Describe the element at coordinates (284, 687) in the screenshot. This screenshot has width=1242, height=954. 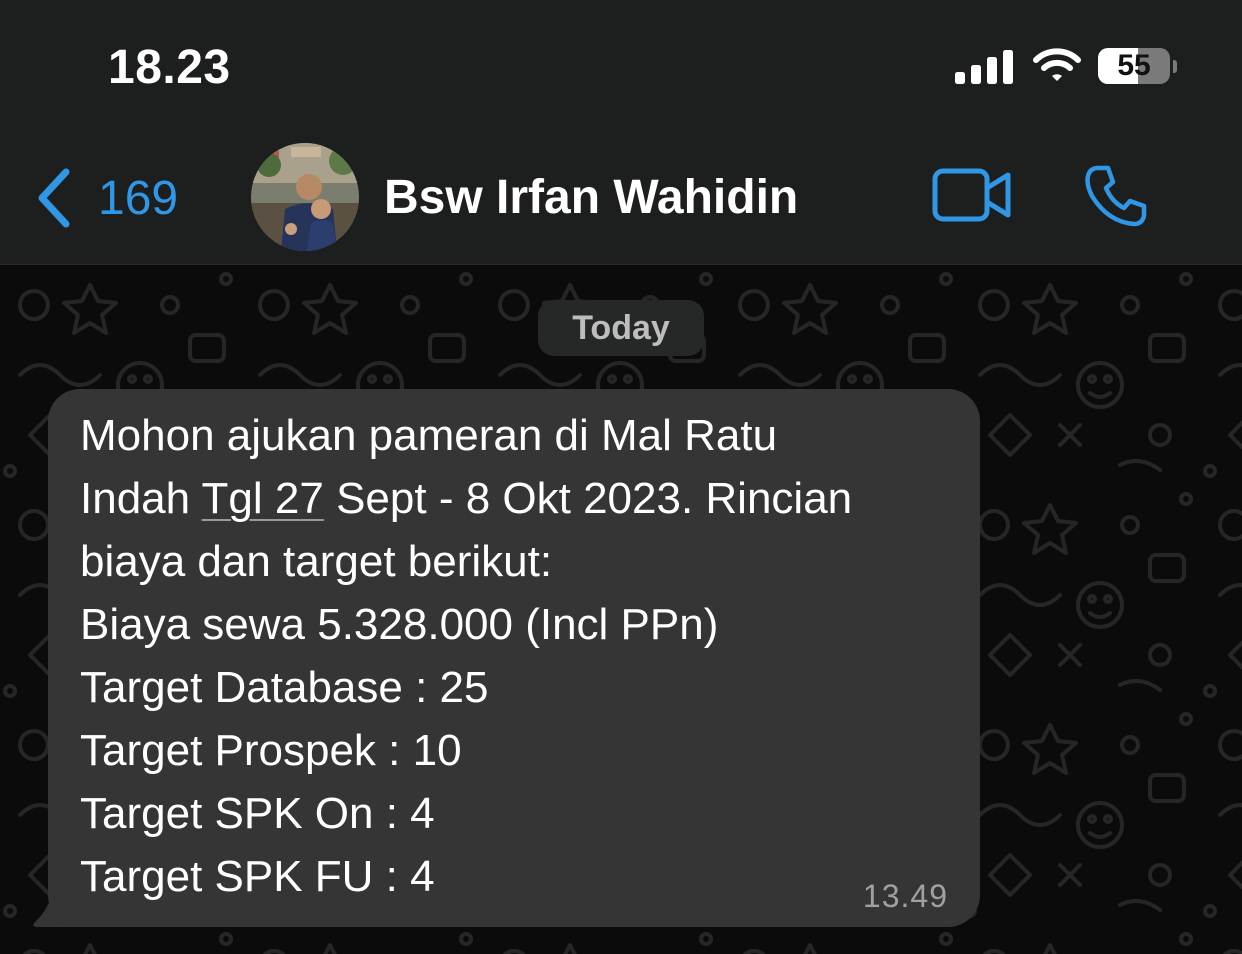
I see `message-line: Target Database : 25` at that location.